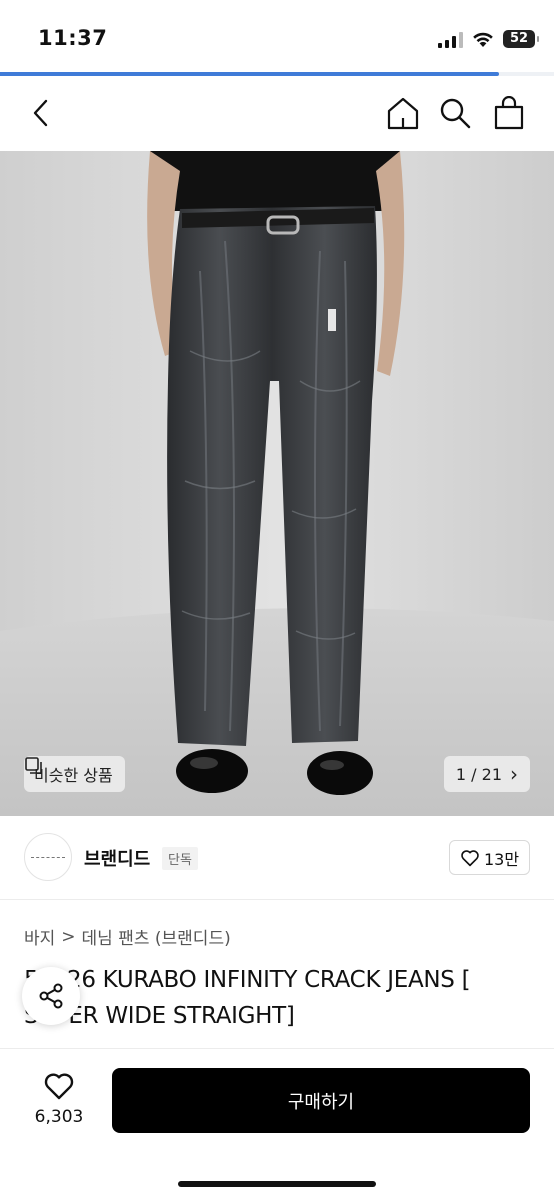 The width and height of the screenshot is (554, 1200). Describe the element at coordinates (514, 774) in the screenshot. I see `chevron-right-icon: ›` at that location.